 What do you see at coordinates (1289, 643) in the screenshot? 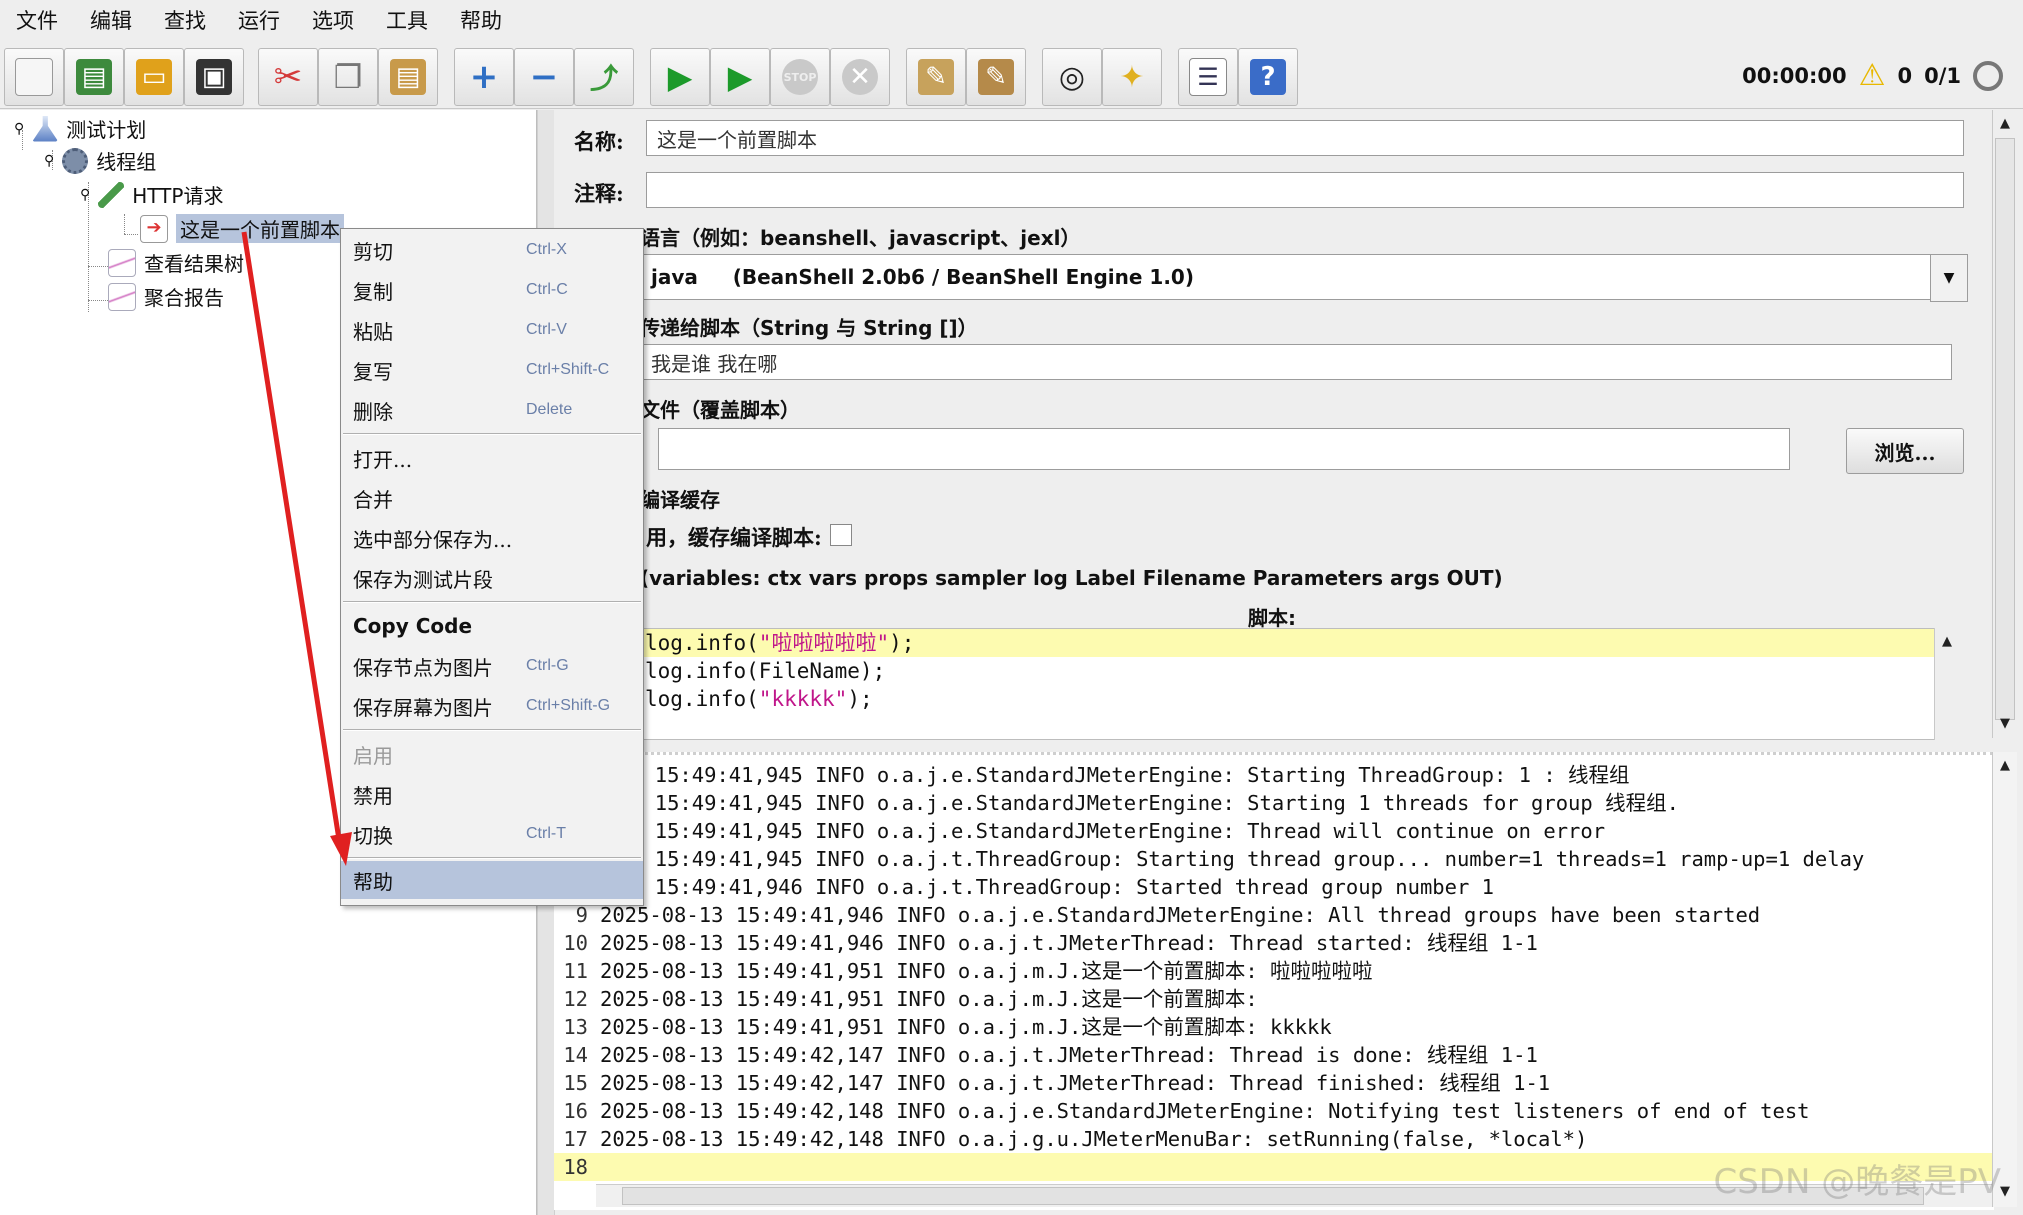
I see `code-line: log.info("啦啦啦啦啦");` at bounding box center [1289, 643].